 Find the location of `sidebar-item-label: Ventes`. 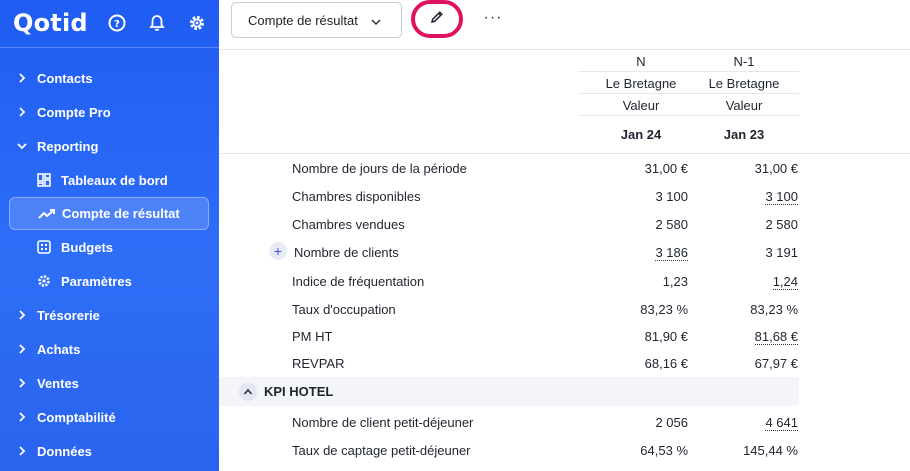

sidebar-item-label: Ventes is located at coordinates (58, 383).